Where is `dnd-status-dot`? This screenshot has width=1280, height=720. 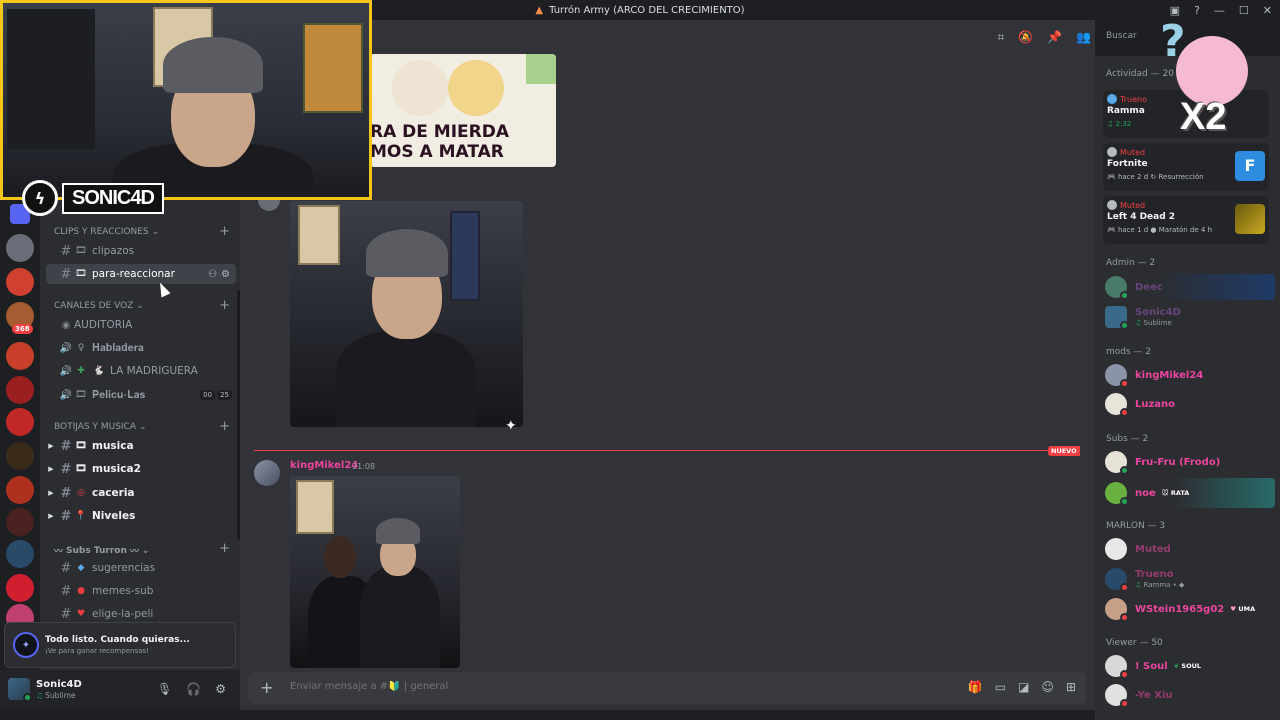
dnd-status-dot is located at coordinates (1124, 587).